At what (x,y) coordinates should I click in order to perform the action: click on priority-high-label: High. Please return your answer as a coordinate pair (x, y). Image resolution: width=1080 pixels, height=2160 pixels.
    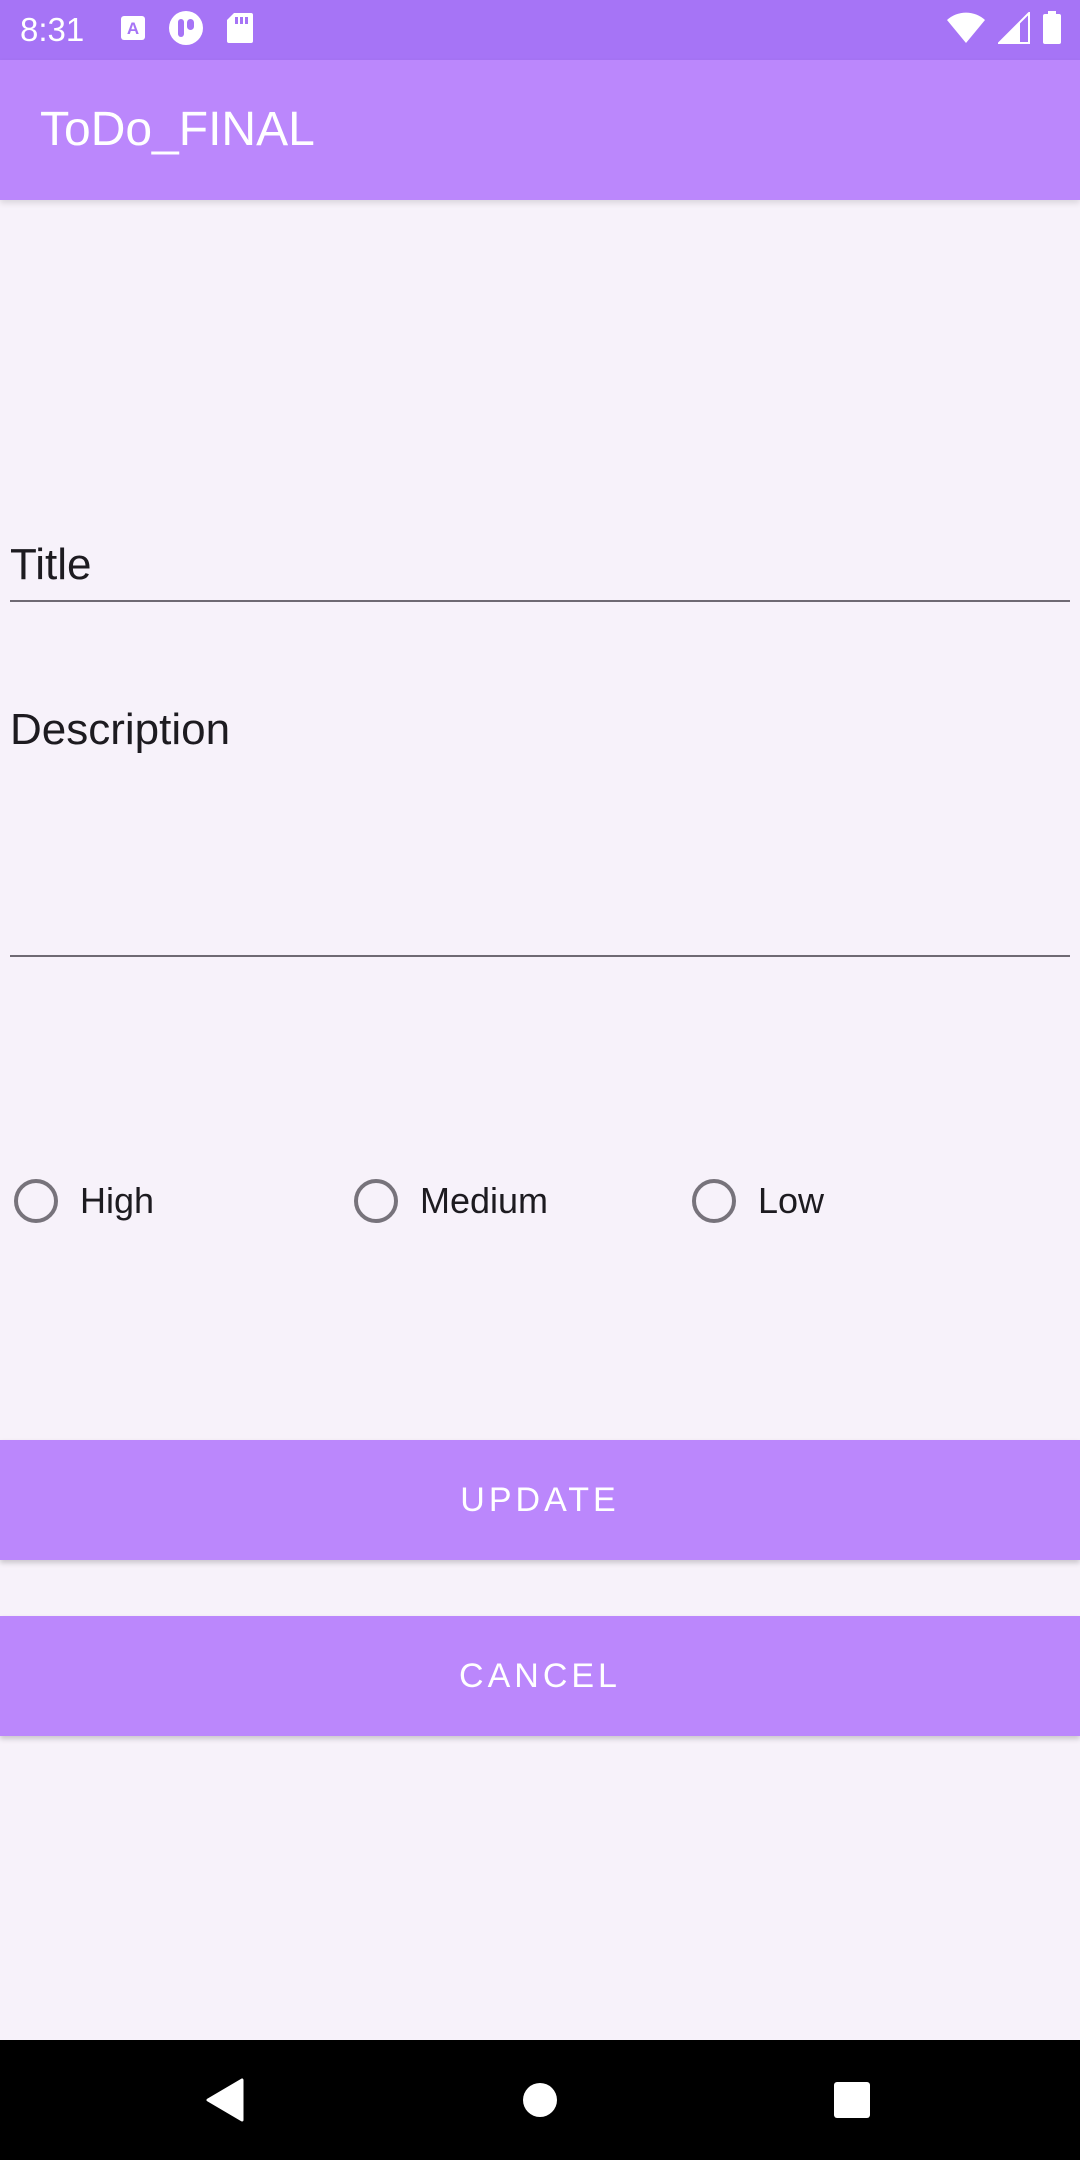
    Looking at the image, I should click on (117, 1201).